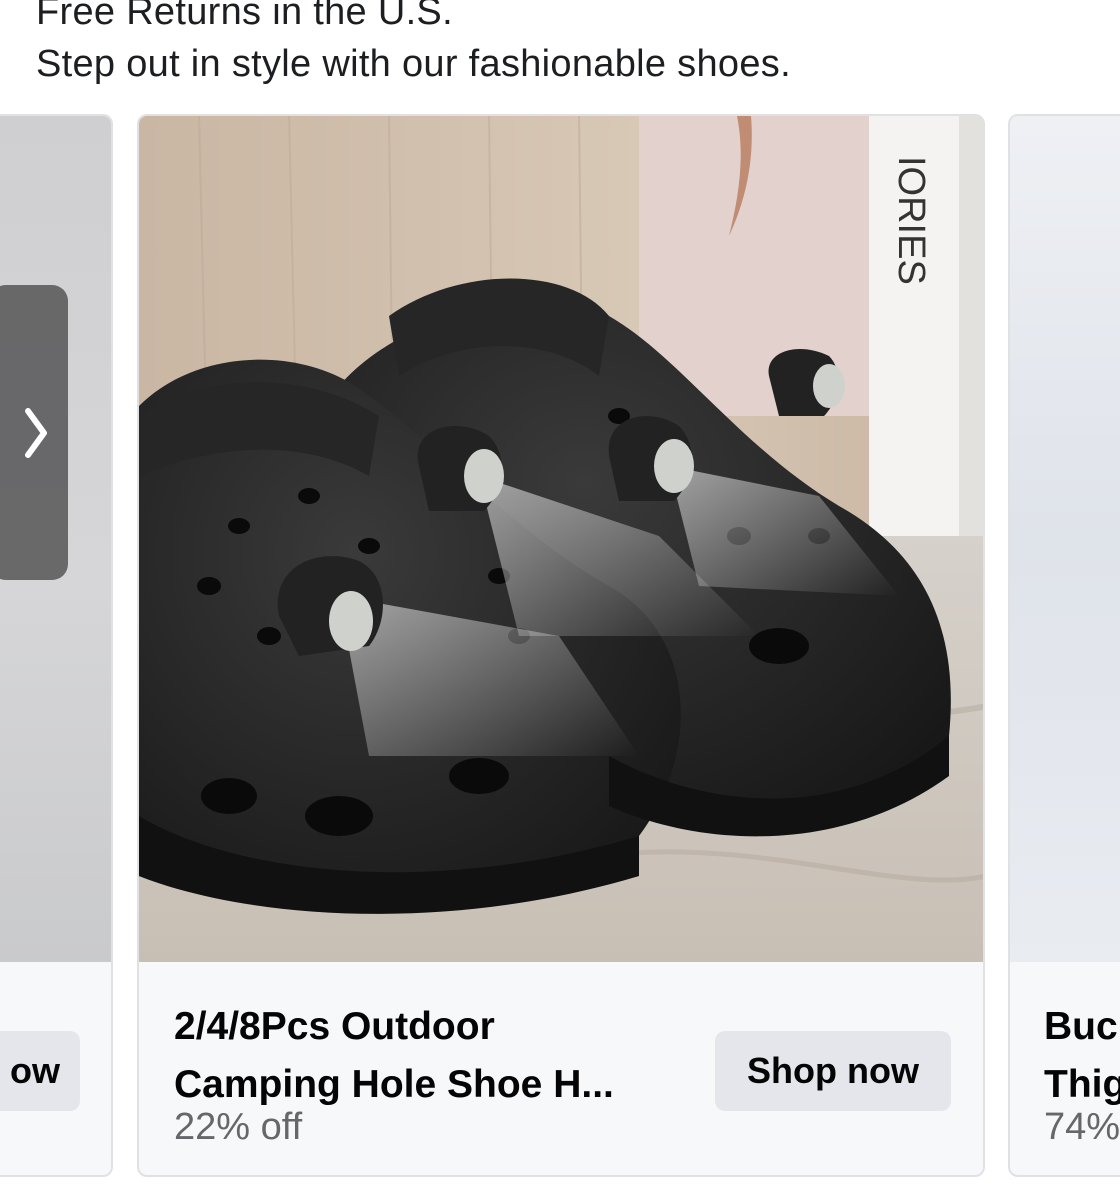 The width and height of the screenshot is (1120, 1200). I want to click on discount-label: 22% off, so click(238, 1127).